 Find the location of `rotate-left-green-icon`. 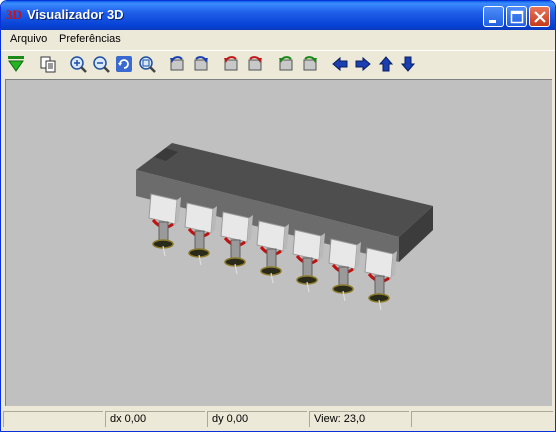

rotate-left-green-icon is located at coordinates (286, 64).